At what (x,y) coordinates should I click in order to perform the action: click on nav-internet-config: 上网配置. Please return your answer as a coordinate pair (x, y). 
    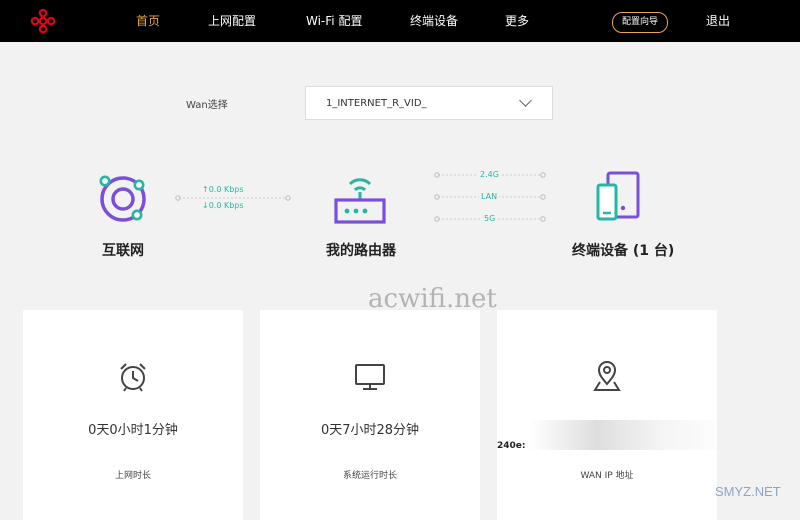
    Looking at the image, I should click on (232, 21).